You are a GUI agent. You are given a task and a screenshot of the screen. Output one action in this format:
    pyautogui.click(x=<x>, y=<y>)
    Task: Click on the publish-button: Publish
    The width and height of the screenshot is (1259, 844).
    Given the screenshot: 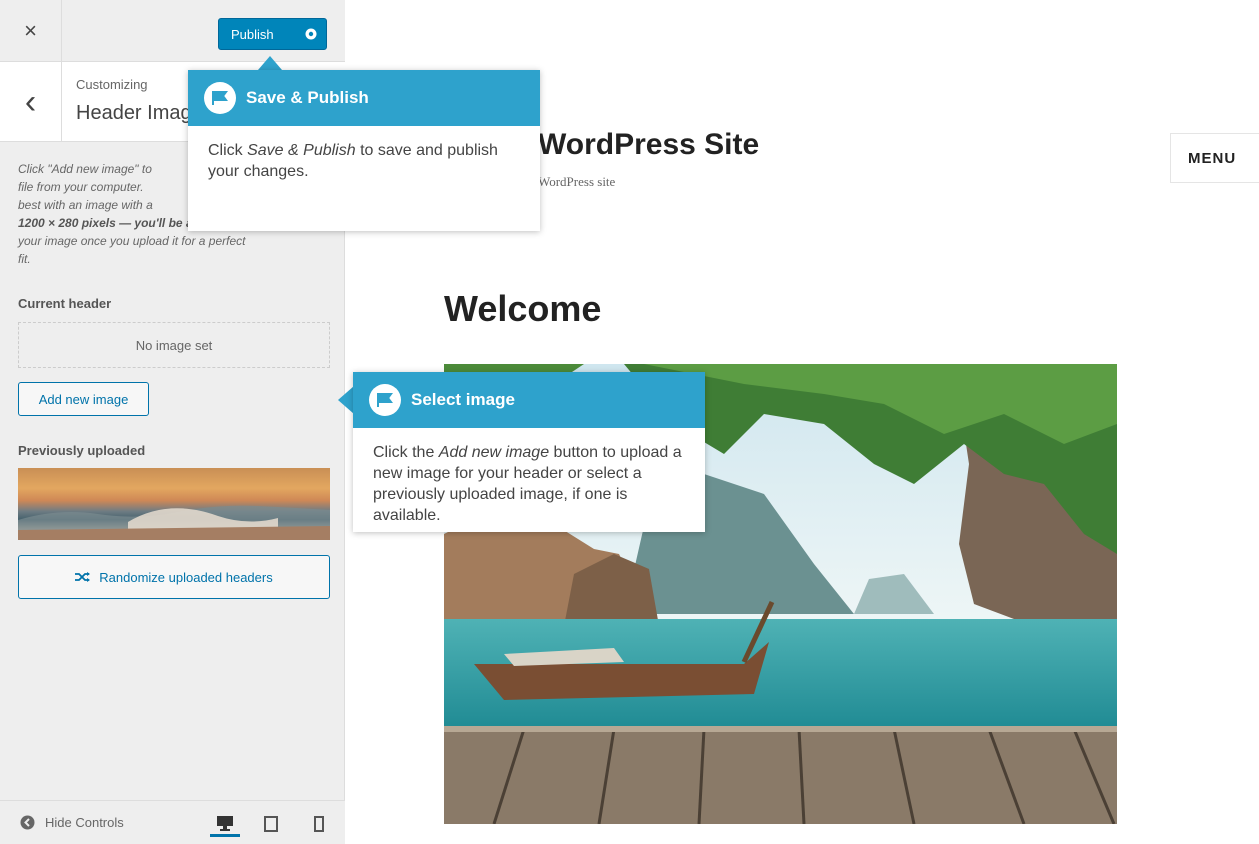 What is the action you would take?
    pyautogui.click(x=272, y=34)
    